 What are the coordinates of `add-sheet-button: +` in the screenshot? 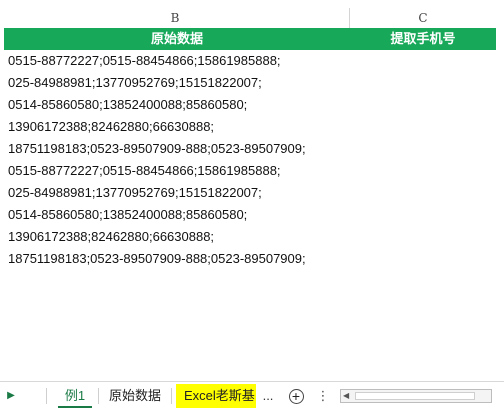 It's located at (296, 396).